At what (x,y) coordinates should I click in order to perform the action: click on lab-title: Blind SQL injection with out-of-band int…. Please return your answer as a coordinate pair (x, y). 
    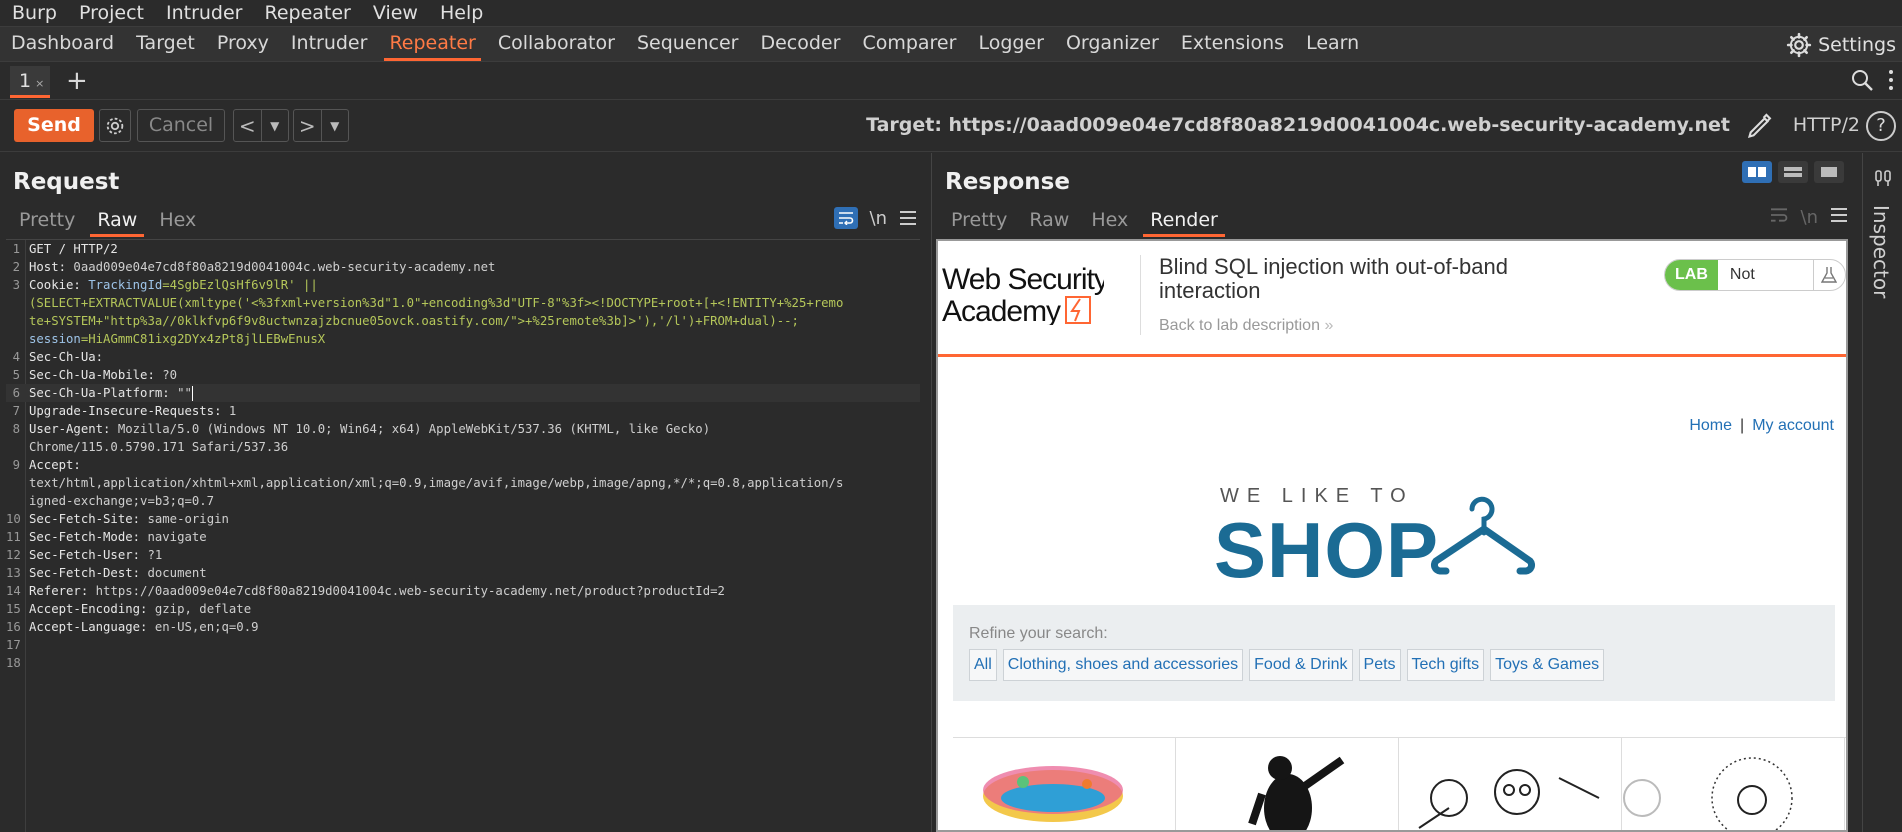
    Looking at the image, I should click on (1333, 278).